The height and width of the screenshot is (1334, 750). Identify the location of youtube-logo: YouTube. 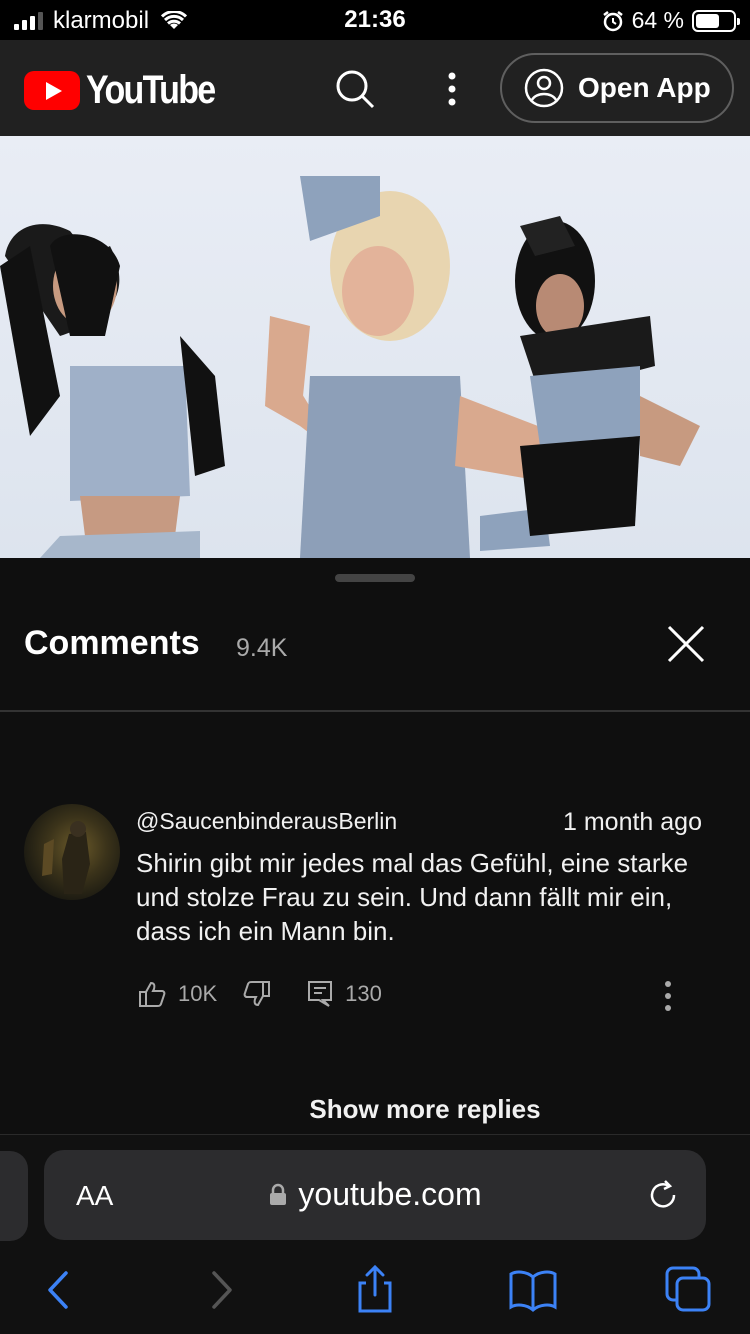
(130, 90).